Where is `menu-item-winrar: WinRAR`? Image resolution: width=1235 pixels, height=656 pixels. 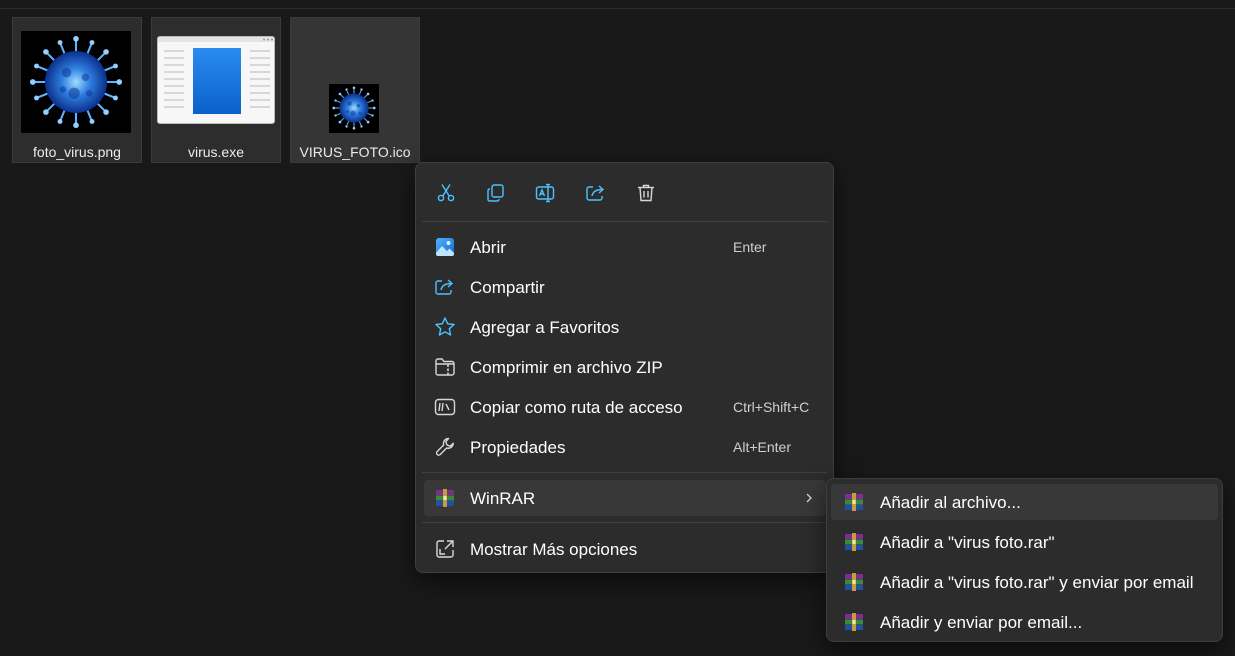 menu-item-winrar: WinRAR is located at coordinates (625, 498).